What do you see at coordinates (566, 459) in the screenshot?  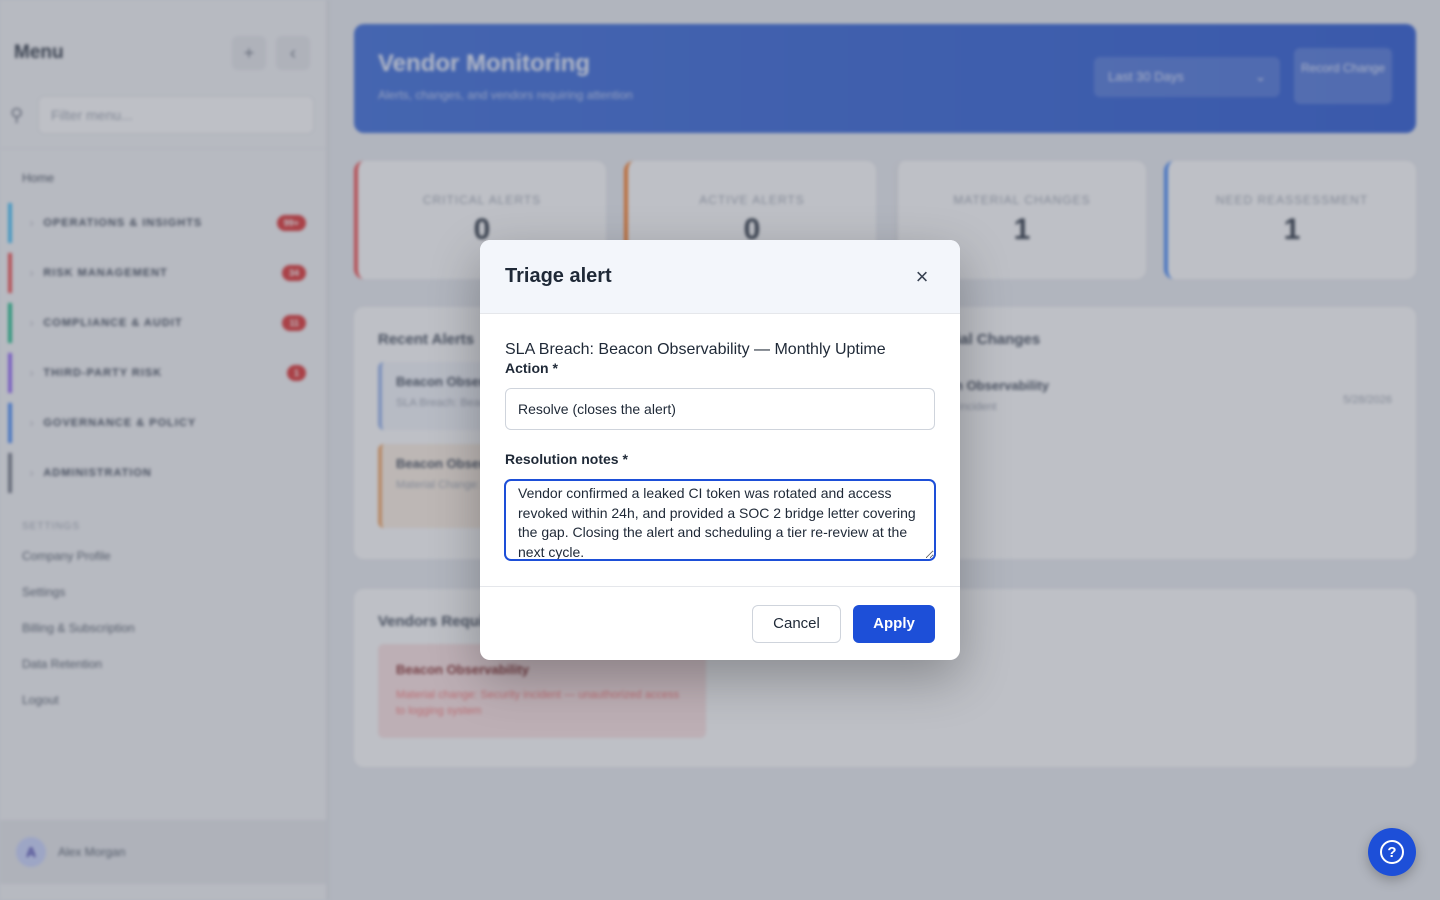 I see `resolution-notes-label: Resolution notes *` at bounding box center [566, 459].